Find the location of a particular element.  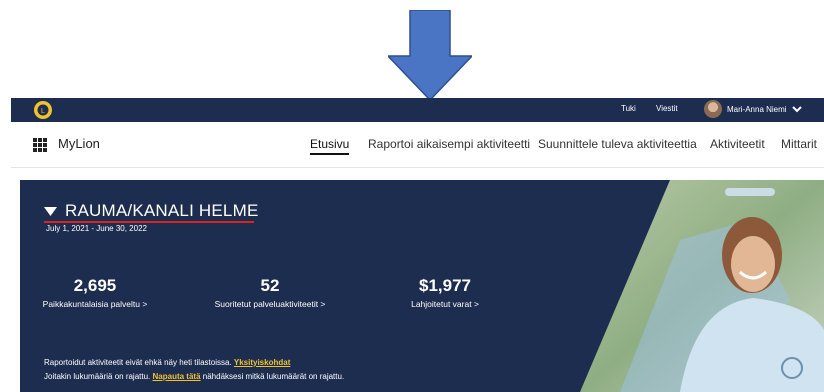

stat-label: Lahjoitetut varat > is located at coordinates (445, 304).